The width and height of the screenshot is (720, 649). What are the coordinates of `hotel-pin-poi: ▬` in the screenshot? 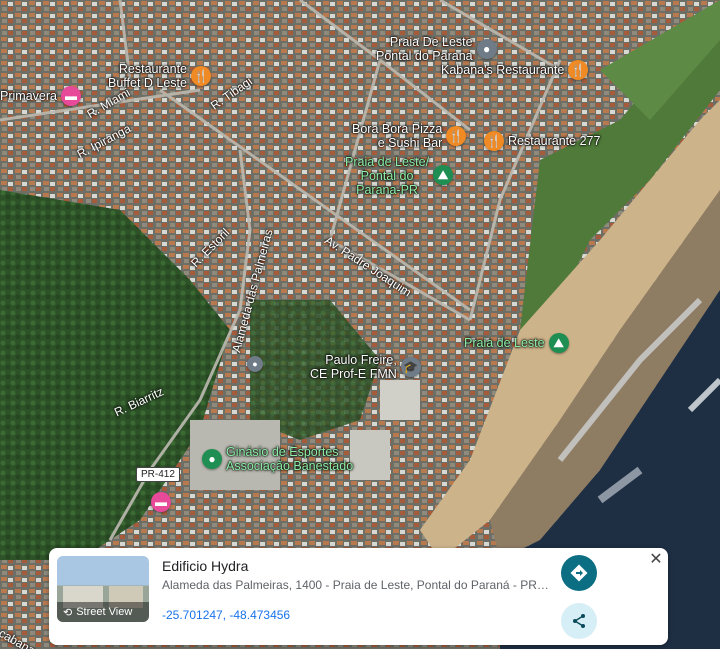 It's located at (161, 502).